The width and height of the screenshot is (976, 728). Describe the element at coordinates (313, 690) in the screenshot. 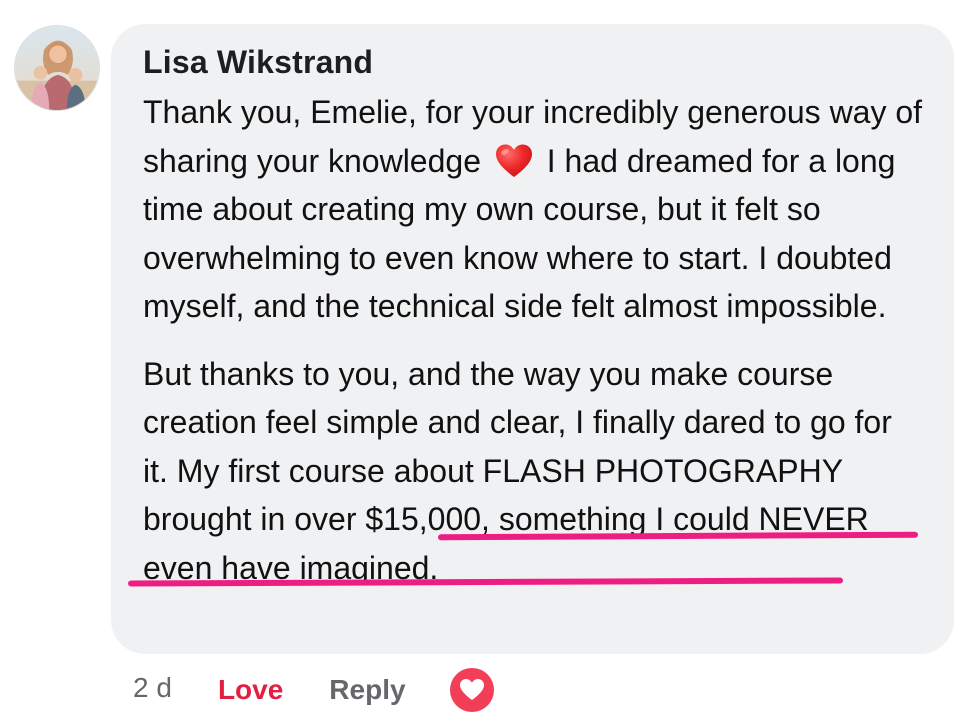

I see `comment-actions: 2 d Love Reply` at that location.